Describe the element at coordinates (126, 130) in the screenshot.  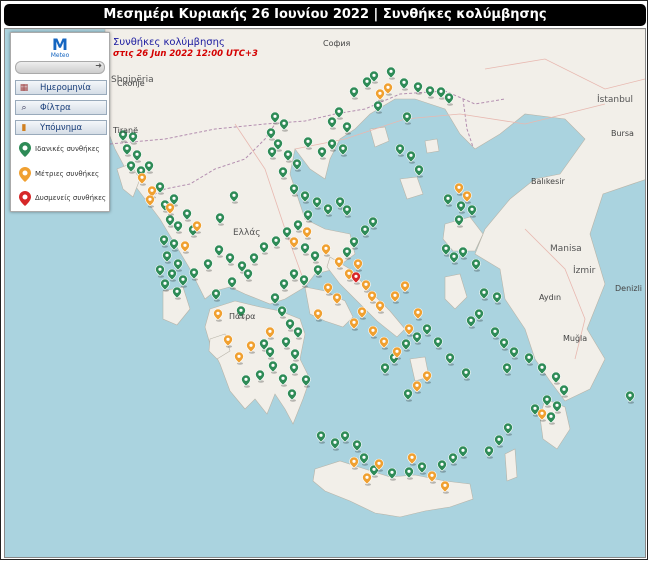
I see `place-label-tirane: Tiranë` at that location.